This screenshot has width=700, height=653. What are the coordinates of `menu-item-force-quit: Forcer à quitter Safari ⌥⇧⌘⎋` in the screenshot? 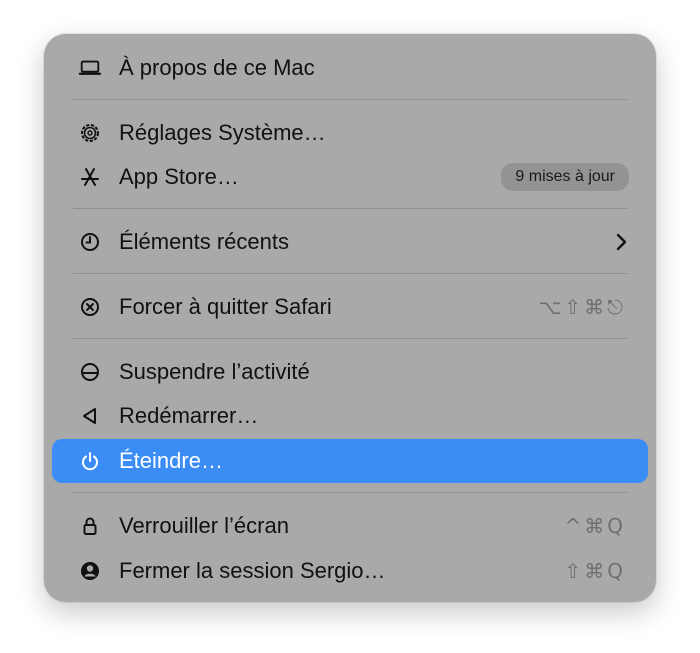 It's located at (350, 307).